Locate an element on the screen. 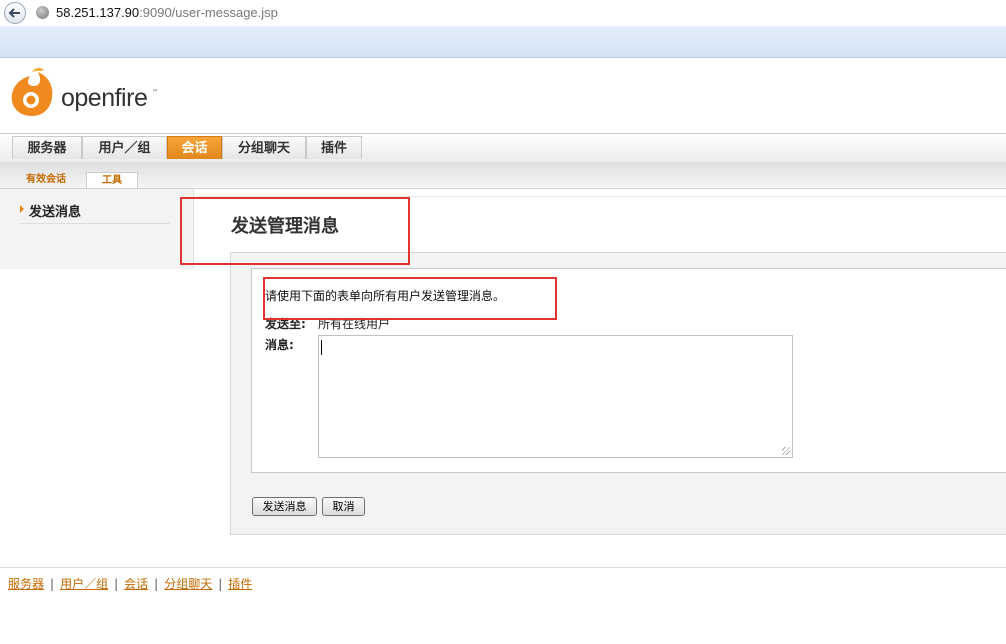 The width and height of the screenshot is (1006, 644). tab-group-chat: 分组聊天 is located at coordinates (264, 147).